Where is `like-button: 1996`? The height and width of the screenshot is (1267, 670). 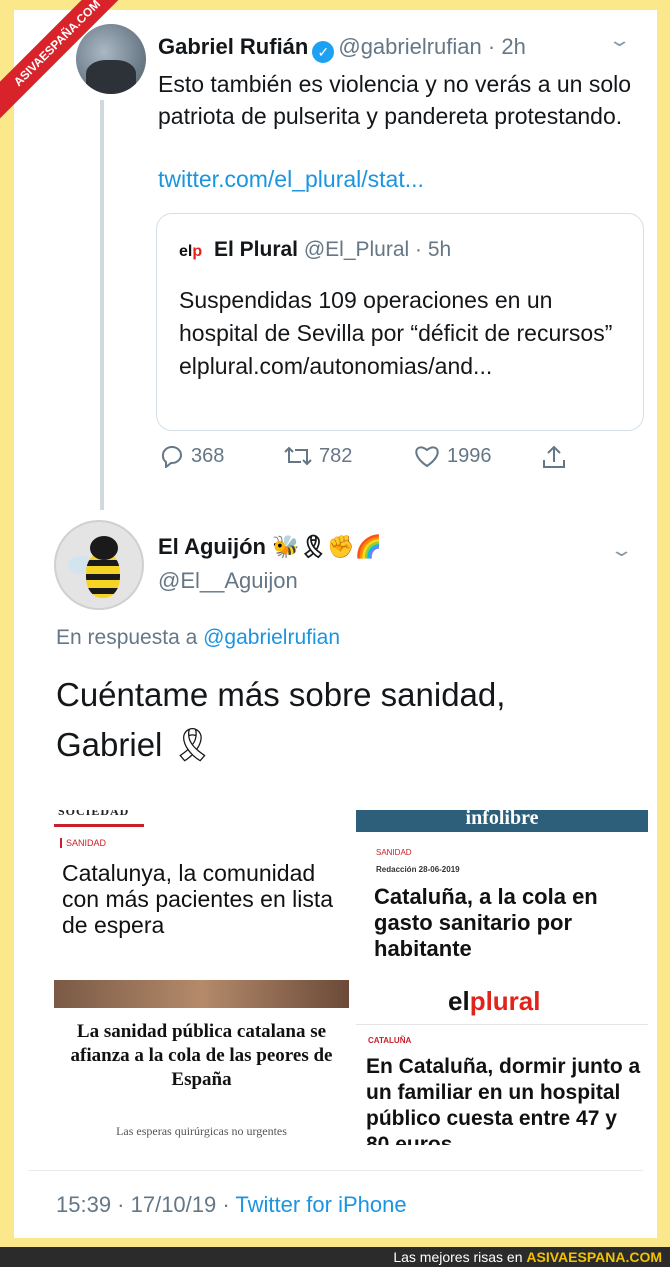
like-button: 1996 is located at coordinates (452, 456).